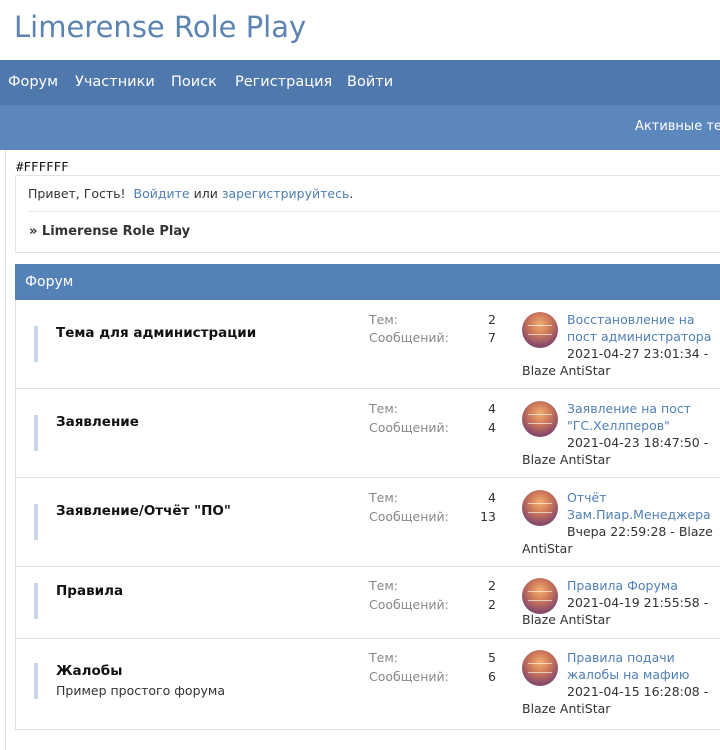 The image size is (720, 750). Describe the element at coordinates (89, 671) in the screenshot. I see `forum-title: Жалобы` at that location.